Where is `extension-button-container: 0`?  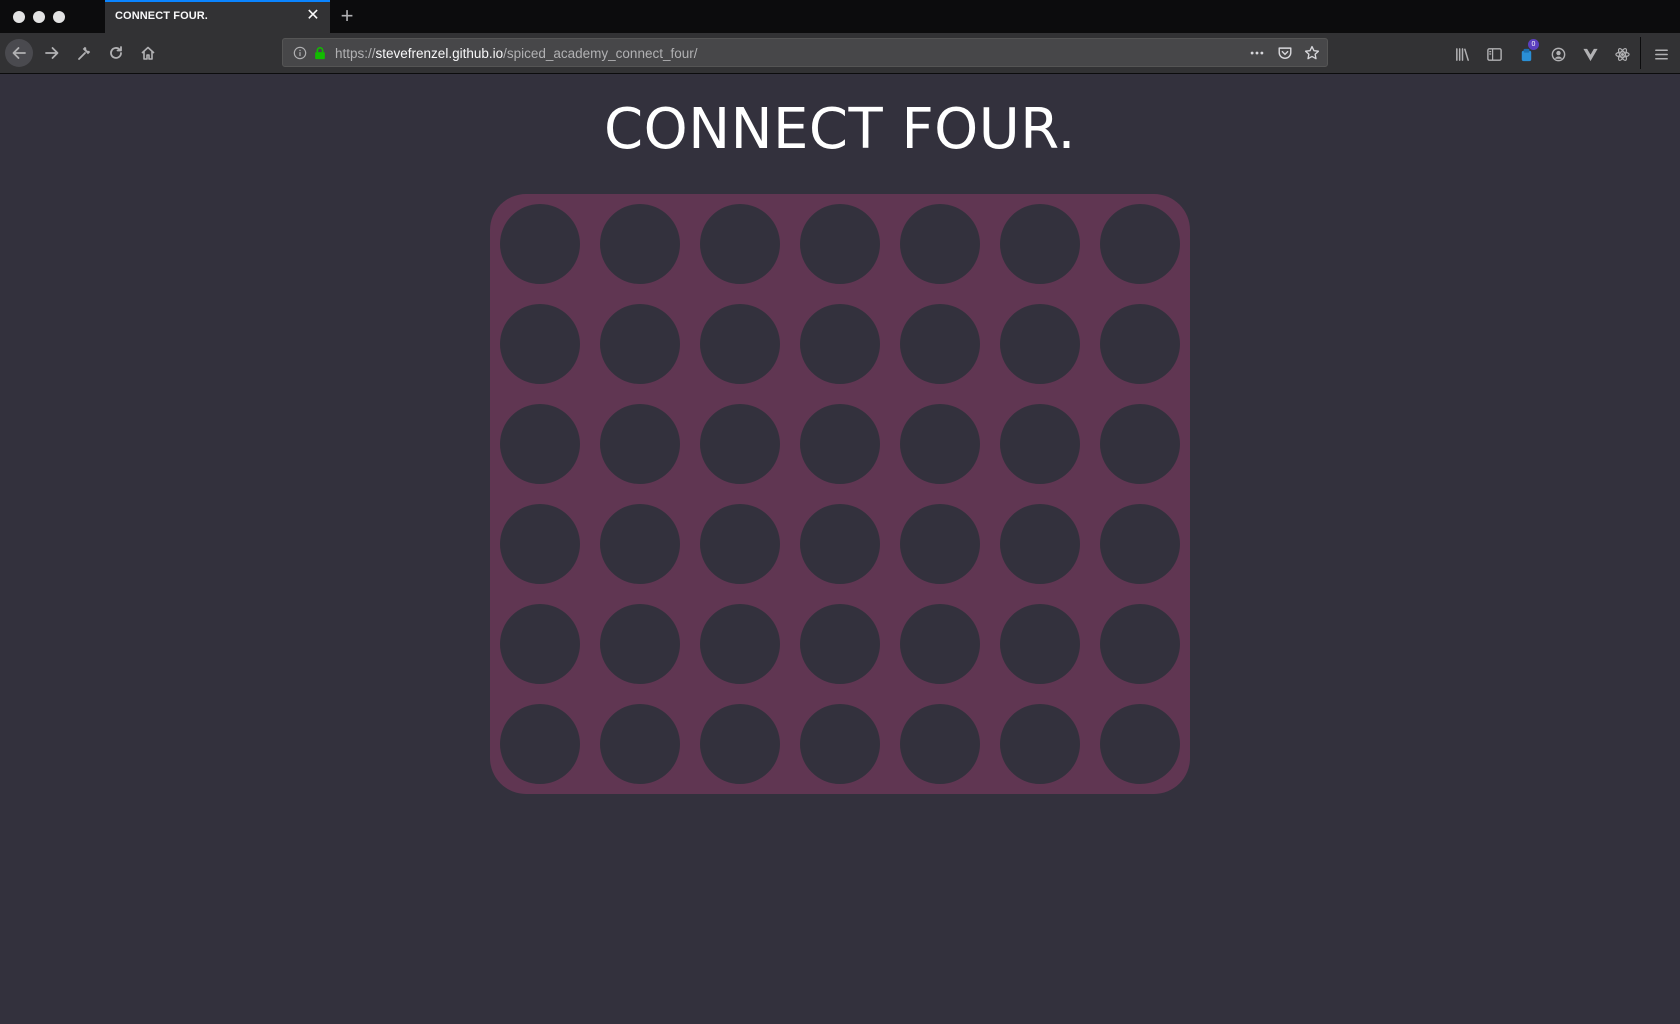
extension-button-container: 0 is located at coordinates (1527, 52).